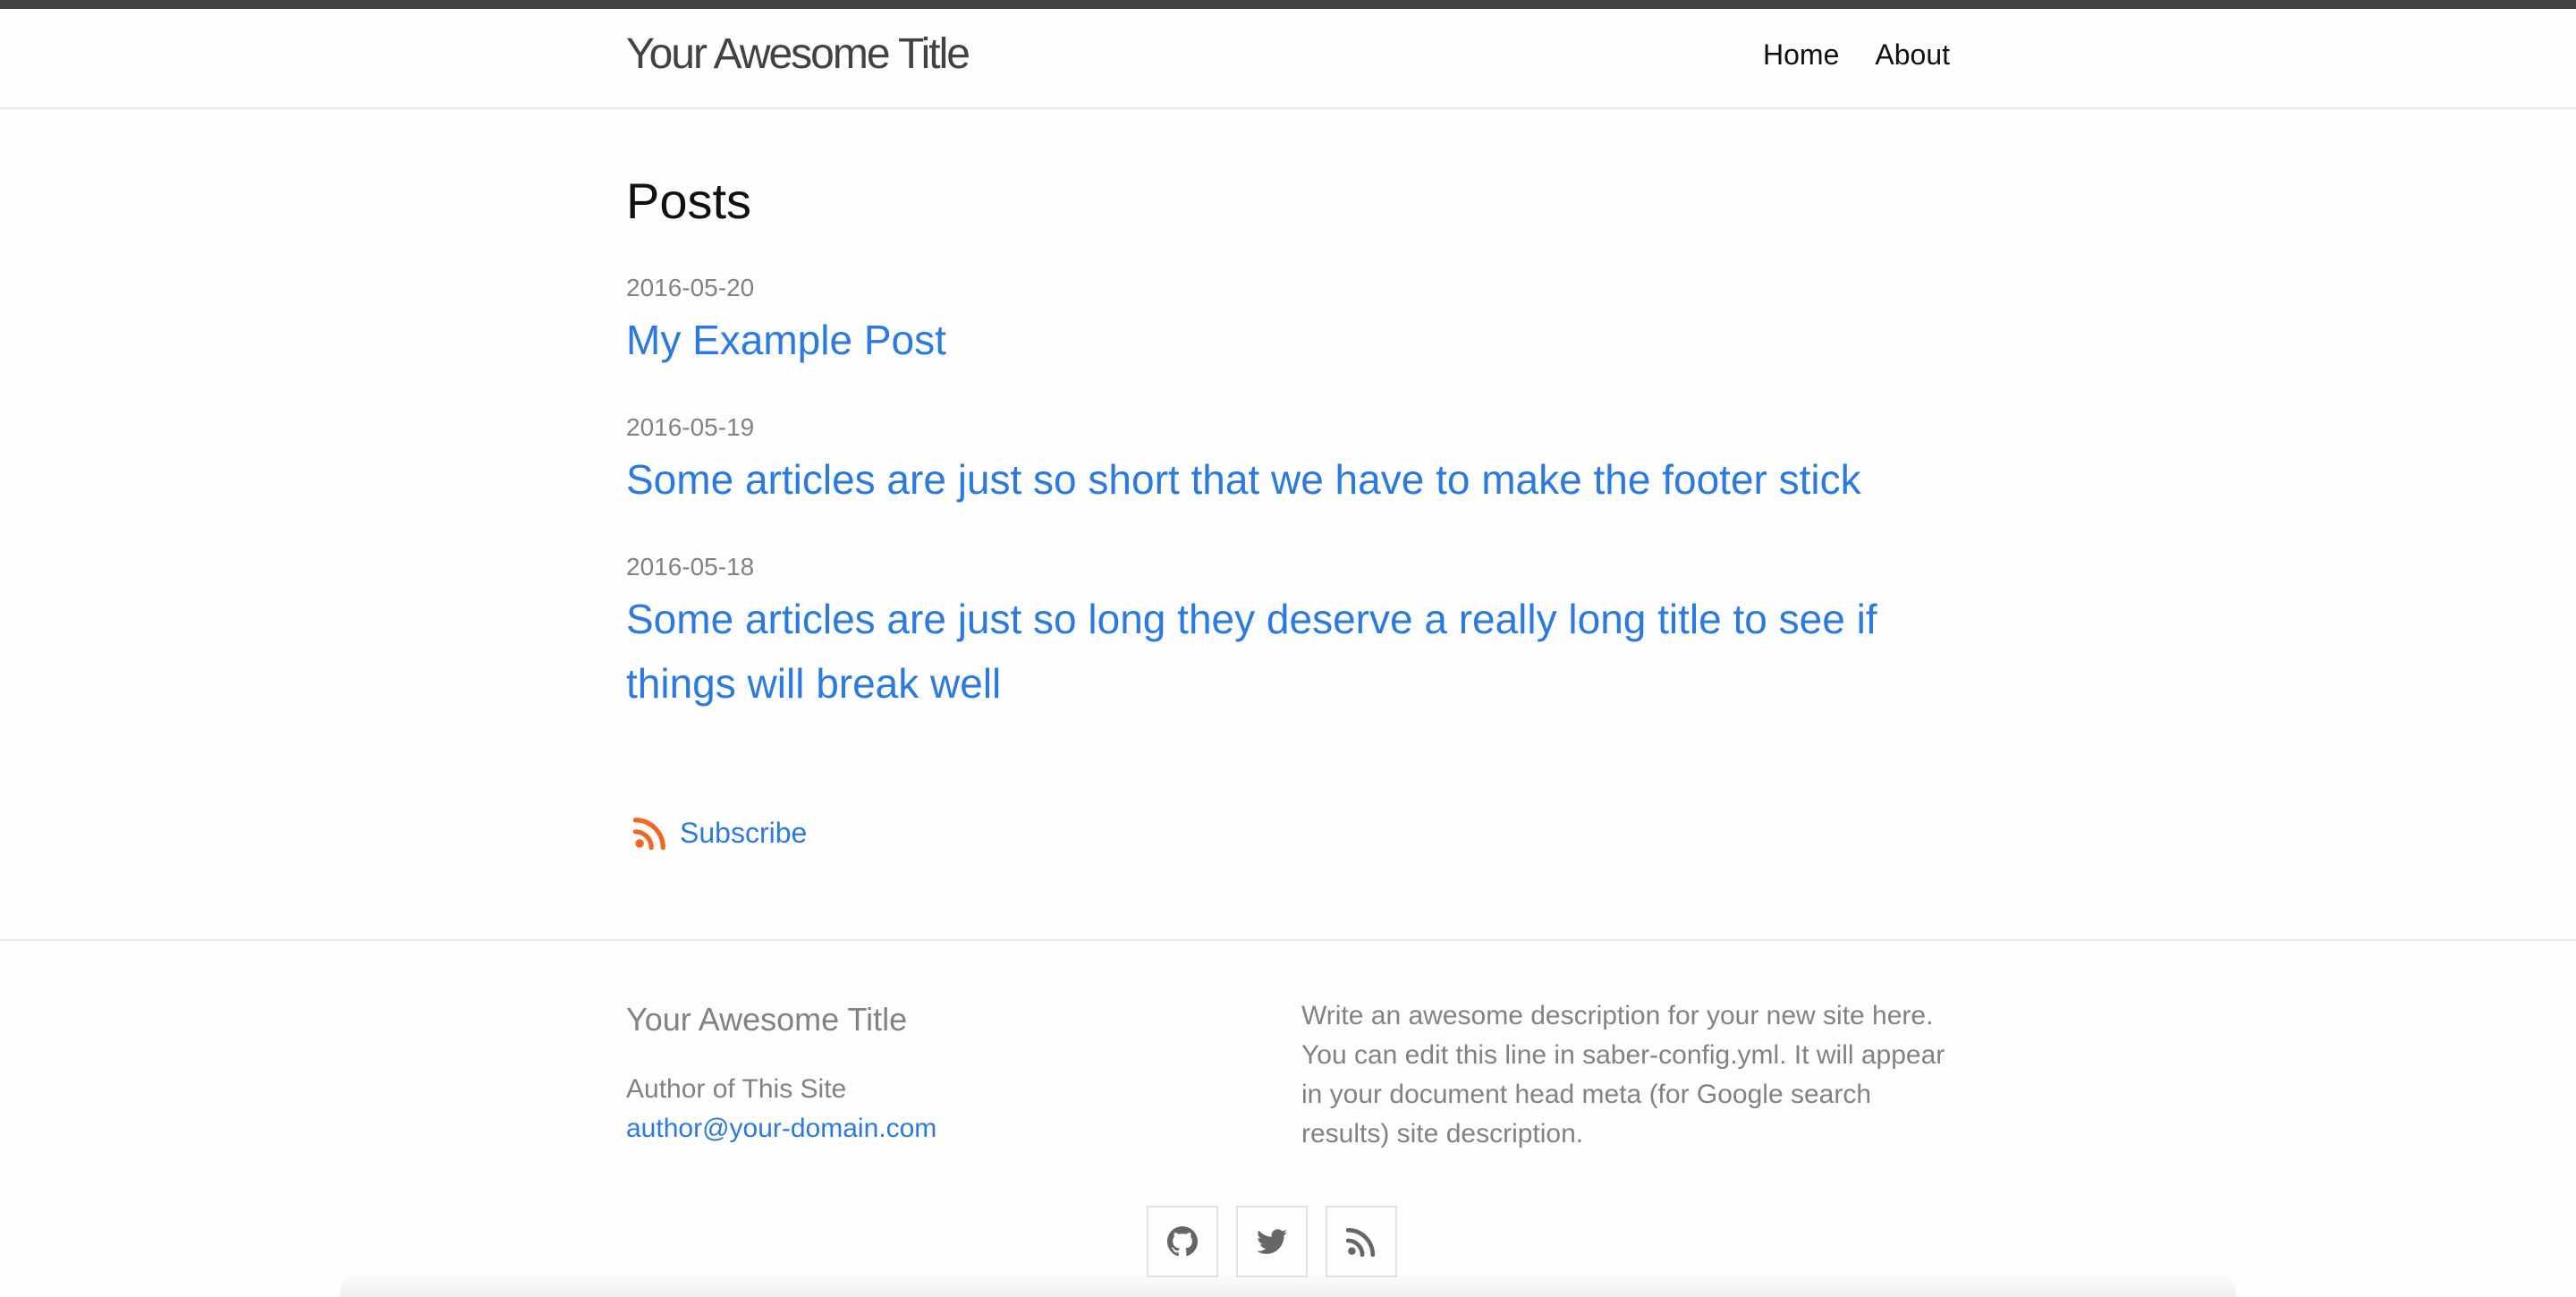  What do you see at coordinates (1801, 55) in the screenshot?
I see `nav-home-link: Home` at bounding box center [1801, 55].